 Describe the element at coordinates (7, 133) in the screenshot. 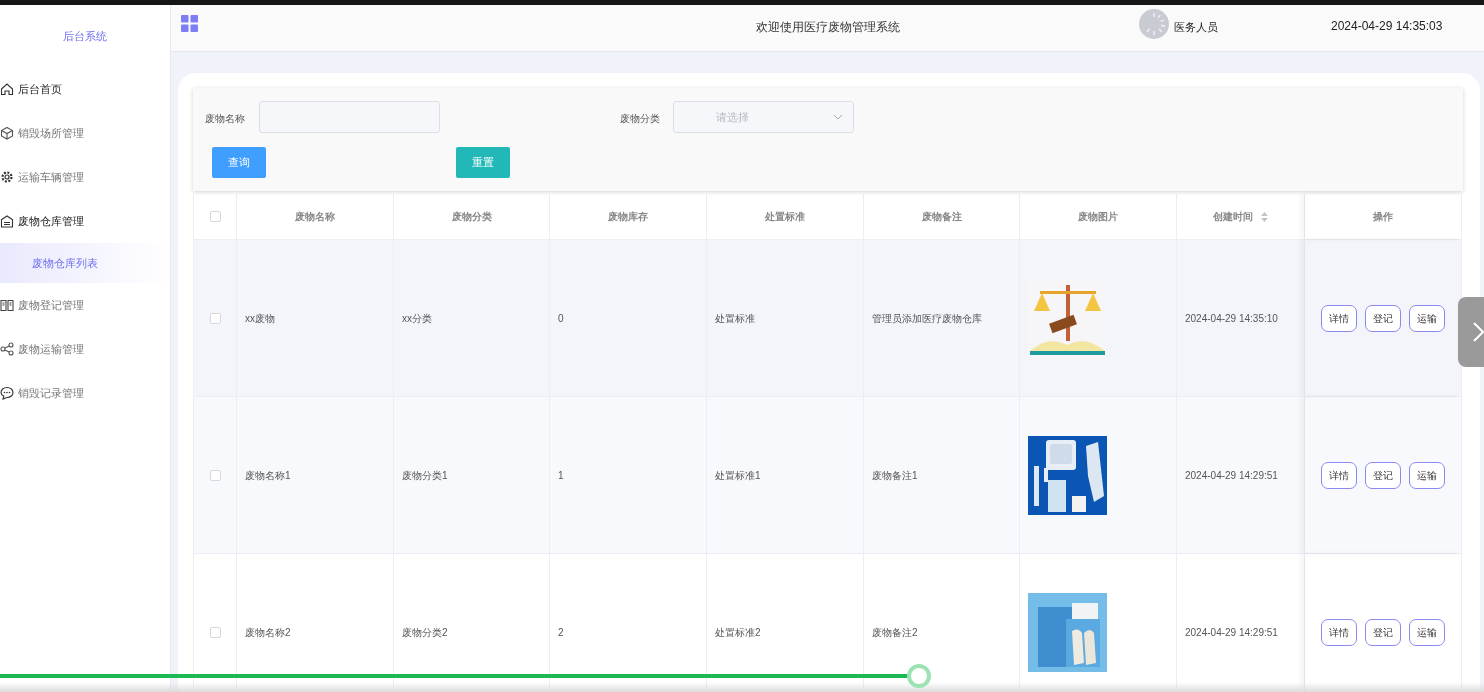

I see `cube-icon` at that location.